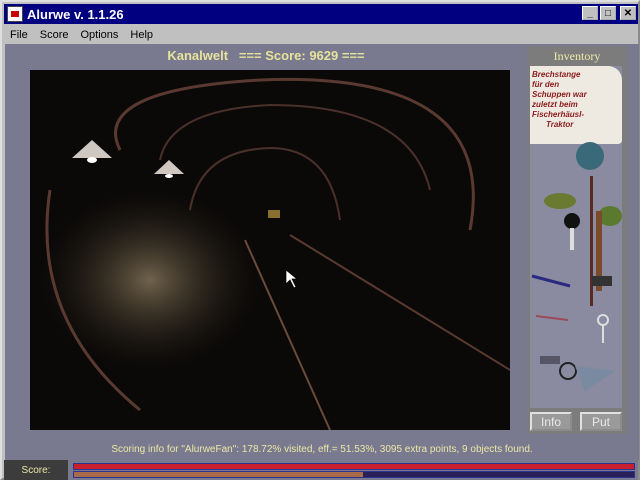 This screenshot has height=480, width=640. Describe the element at coordinates (577, 56) in the screenshot. I see `inventory-title: Inventory` at that location.